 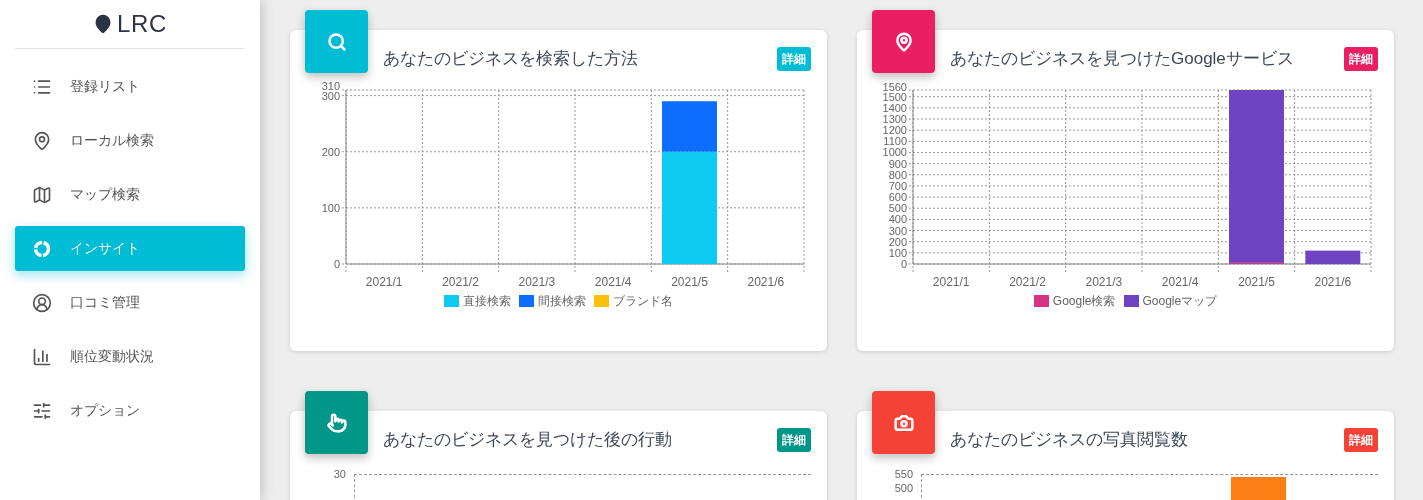 What do you see at coordinates (487, 301) in the screenshot?
I see `legend-label: 直接検索` at bounding box center [487, 301].